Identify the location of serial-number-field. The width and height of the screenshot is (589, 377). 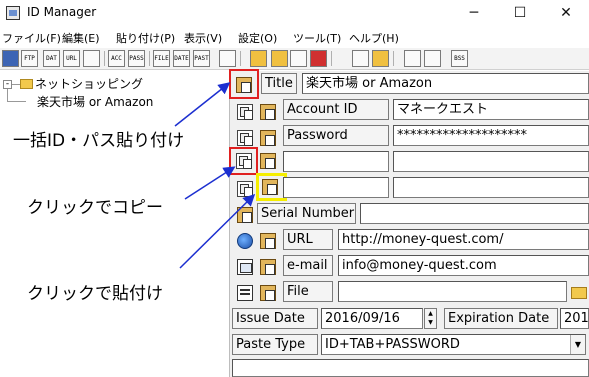
(474, 213).